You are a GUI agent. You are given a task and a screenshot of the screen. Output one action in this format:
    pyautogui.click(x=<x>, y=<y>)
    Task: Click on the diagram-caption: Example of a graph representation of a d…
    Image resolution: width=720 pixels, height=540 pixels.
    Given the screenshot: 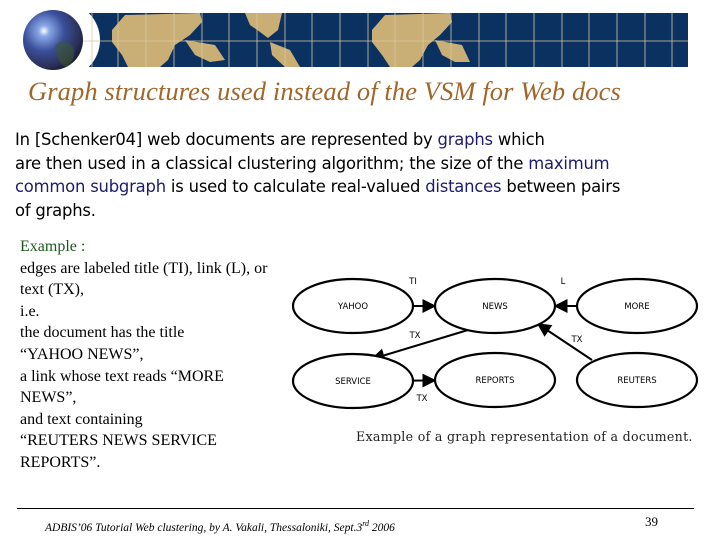 What is the action you would take?
    pyautogui.click(x=524, y=436)
    